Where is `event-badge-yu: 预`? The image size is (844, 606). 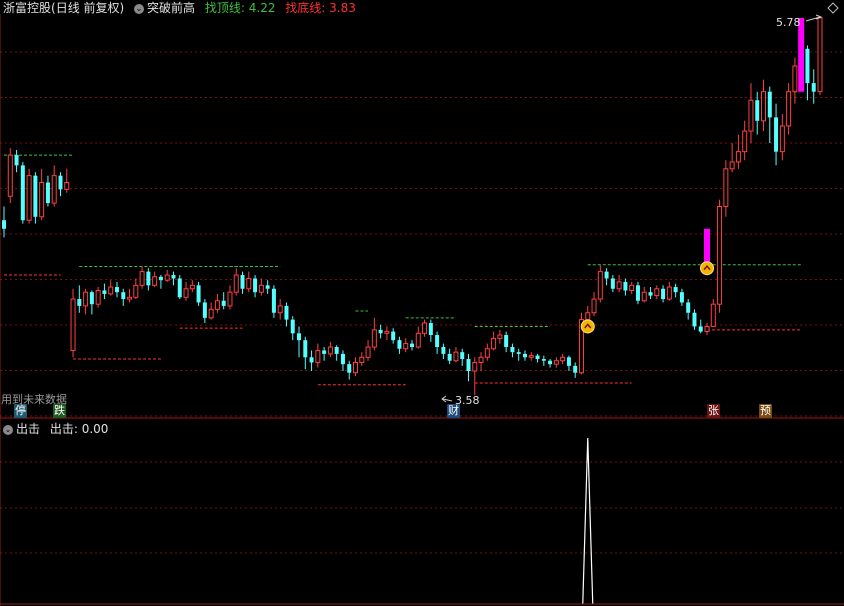
event-badge-yu: 预 is located at coordinates (765, 411).